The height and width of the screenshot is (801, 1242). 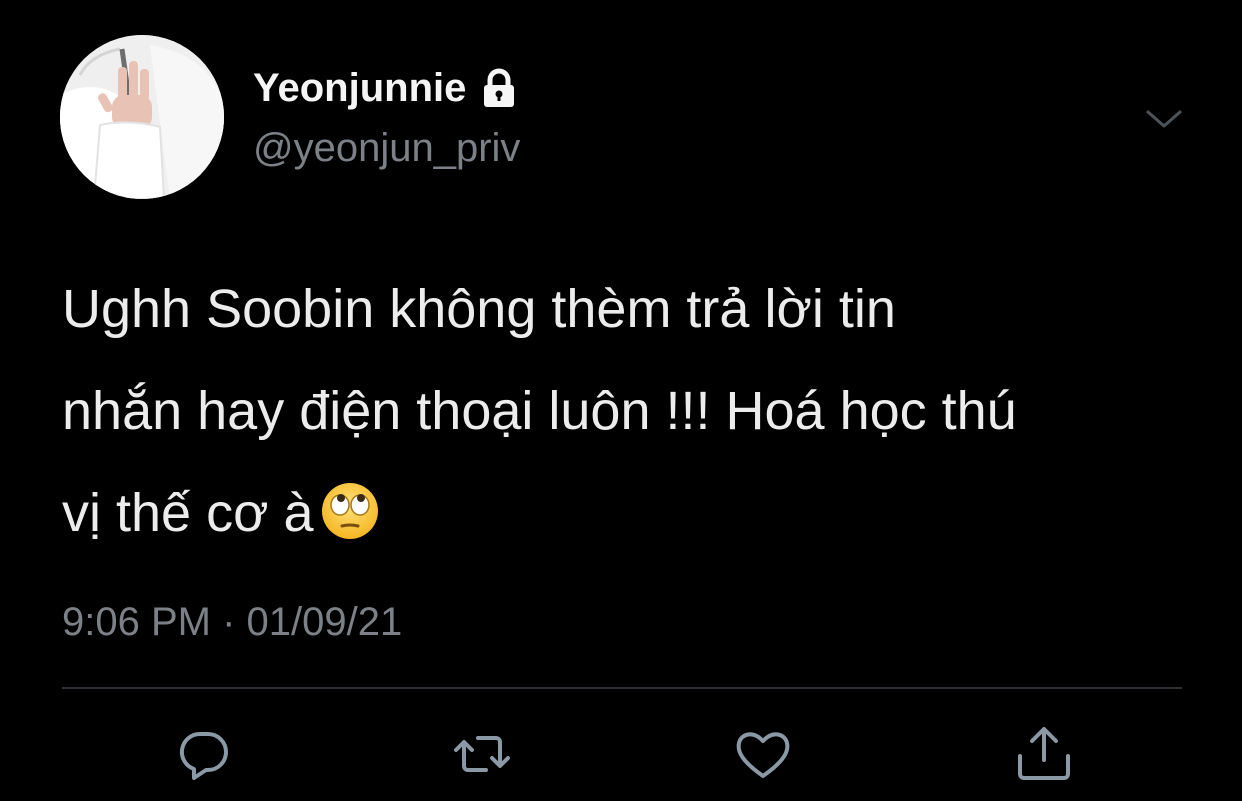 I want to click on display-name-row: Yeonjunnie, so click(x=386, y=88).